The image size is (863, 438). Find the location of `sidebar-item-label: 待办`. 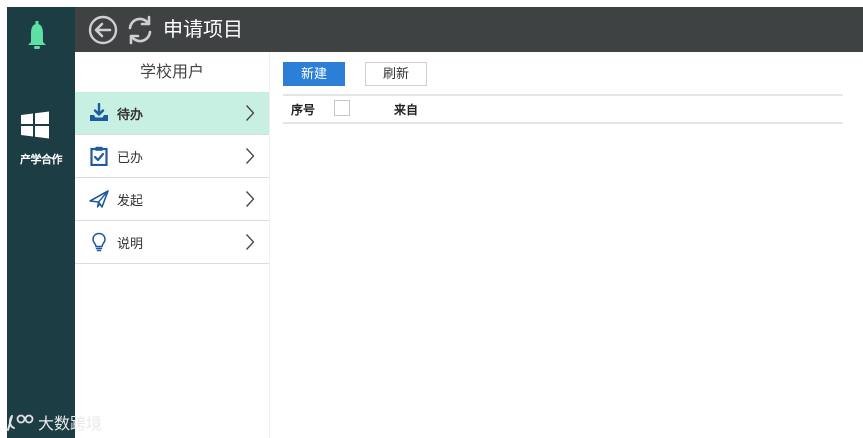

sidebar-item-label: 待办 is located at coordinates (130, 115).